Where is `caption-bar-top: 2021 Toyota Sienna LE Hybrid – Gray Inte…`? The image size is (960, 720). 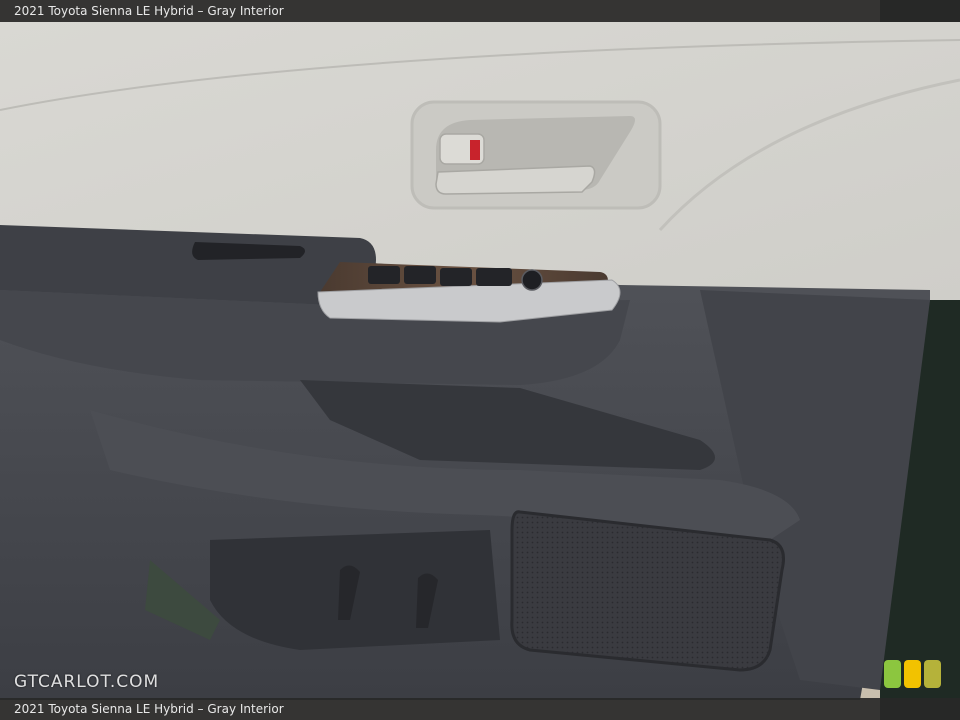 caption-bar-top: 2021 Toyota Sienna LE Hybrid – Gray Inte… is located at coordinates (480, 11).